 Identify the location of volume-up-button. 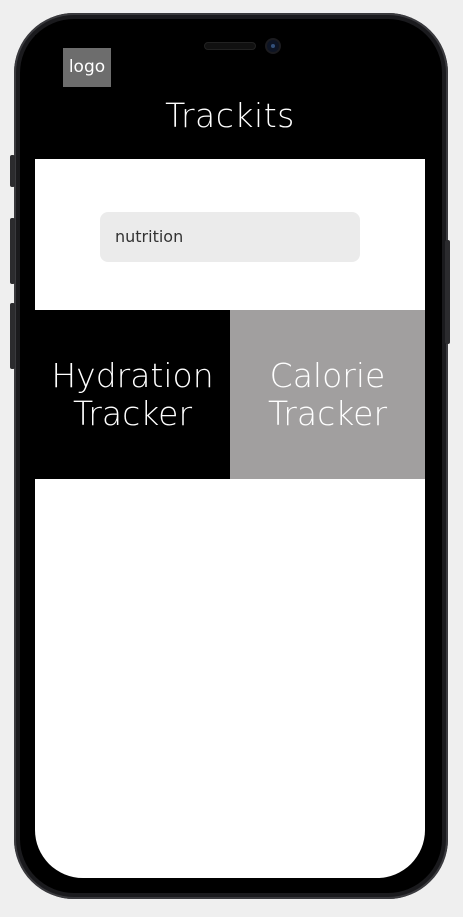
(12, 251).